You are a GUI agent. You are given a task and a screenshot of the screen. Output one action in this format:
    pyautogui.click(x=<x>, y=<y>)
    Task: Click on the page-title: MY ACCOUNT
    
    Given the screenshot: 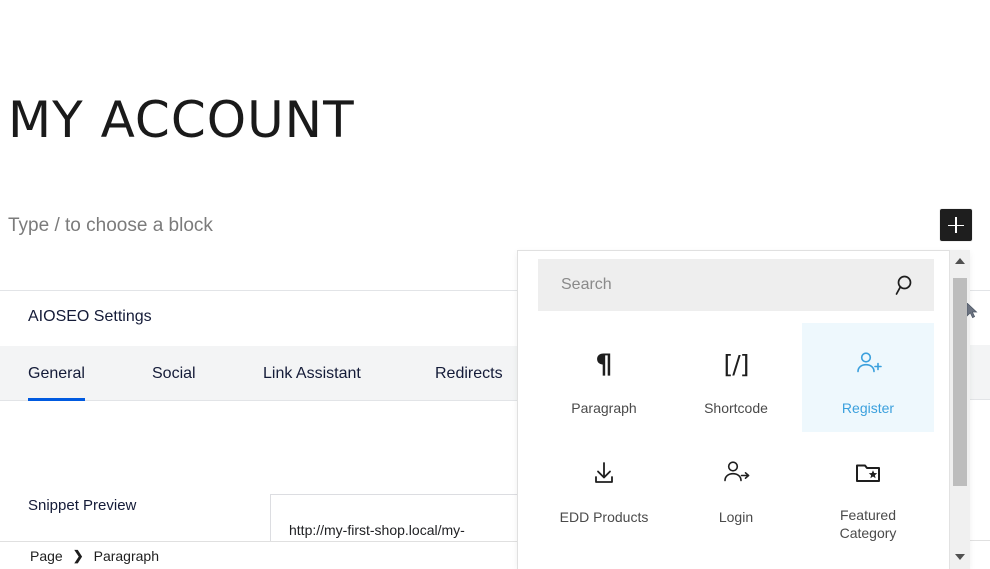 What is the action you would take?
    pyautogui.click(x=181, y=120)
    